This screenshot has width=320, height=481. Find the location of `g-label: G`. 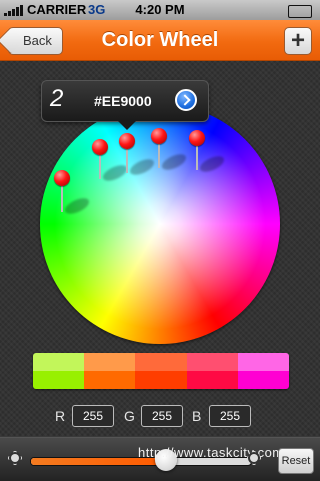

g-label: G is located at coordinates (129, 416).